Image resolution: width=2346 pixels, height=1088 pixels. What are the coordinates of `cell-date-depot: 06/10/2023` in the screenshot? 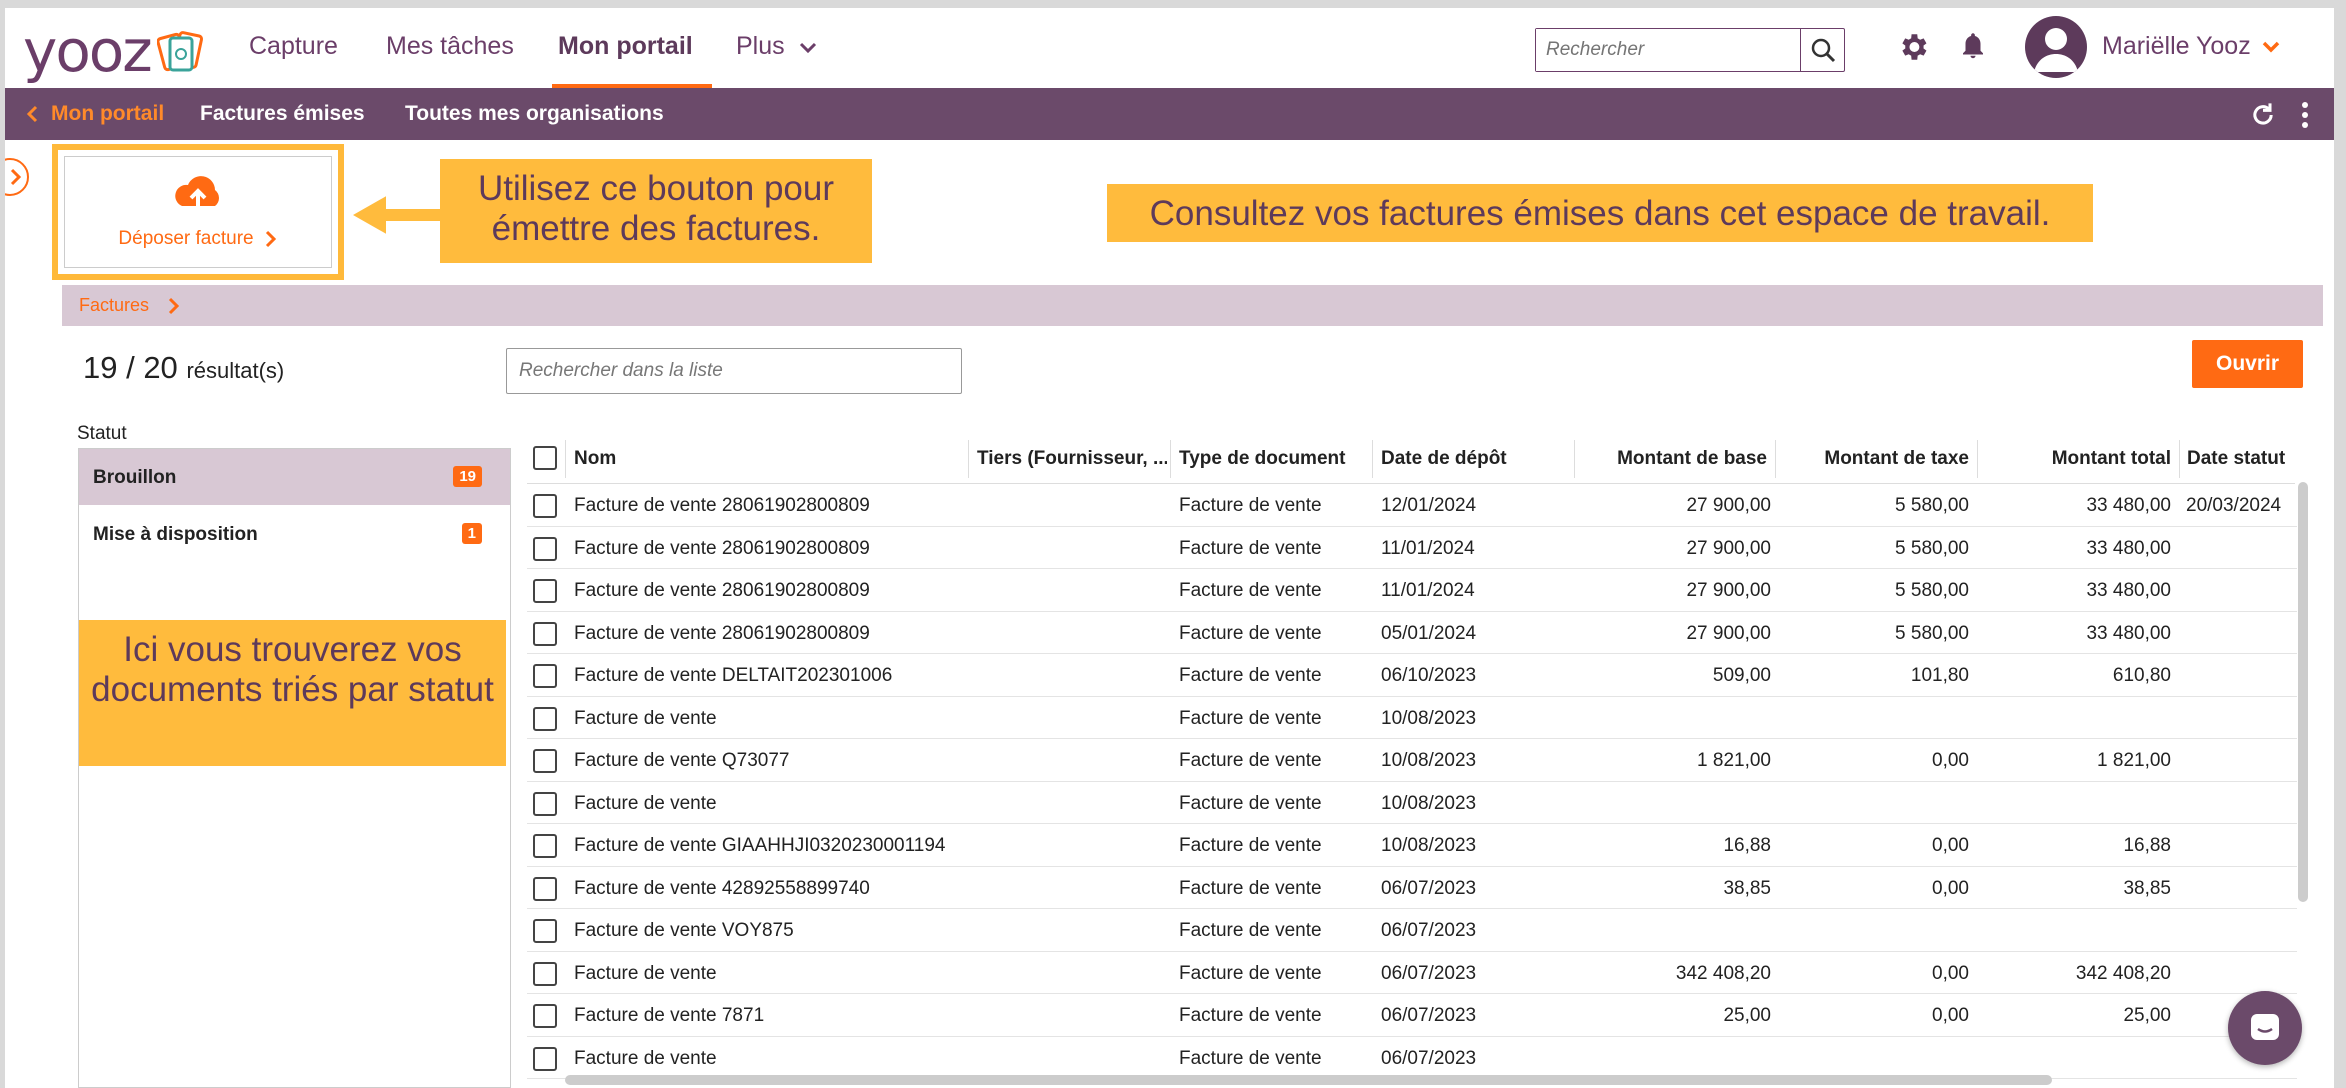 It's located at (1429, 675).